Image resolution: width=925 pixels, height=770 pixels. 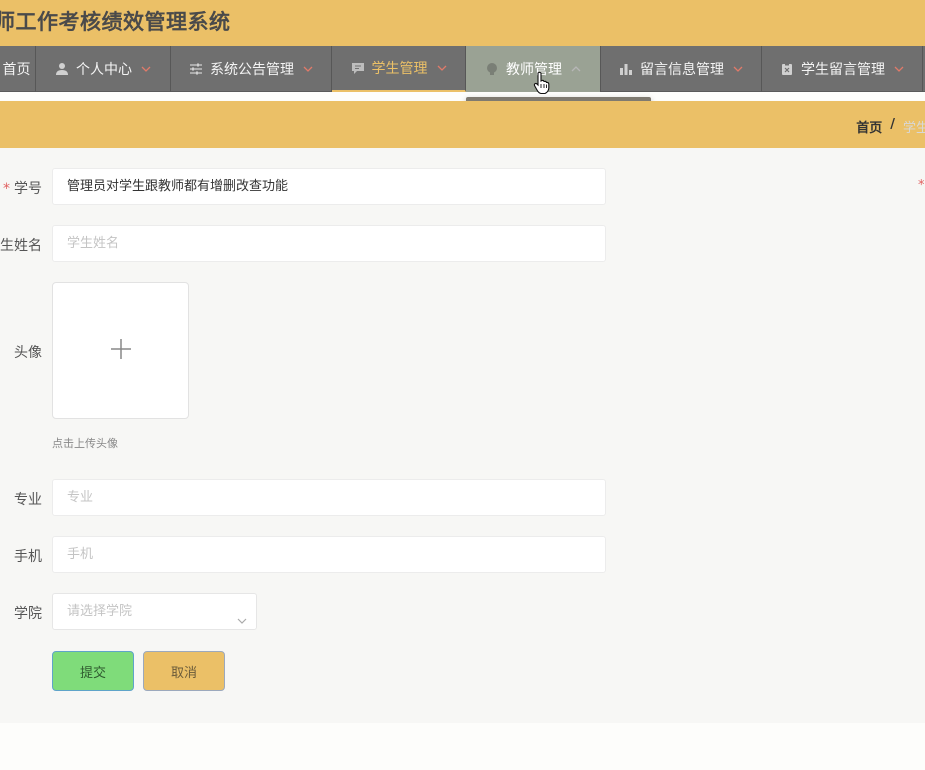 I want to click on nav-item-label: 学生管理, so click(x=399, y=69).